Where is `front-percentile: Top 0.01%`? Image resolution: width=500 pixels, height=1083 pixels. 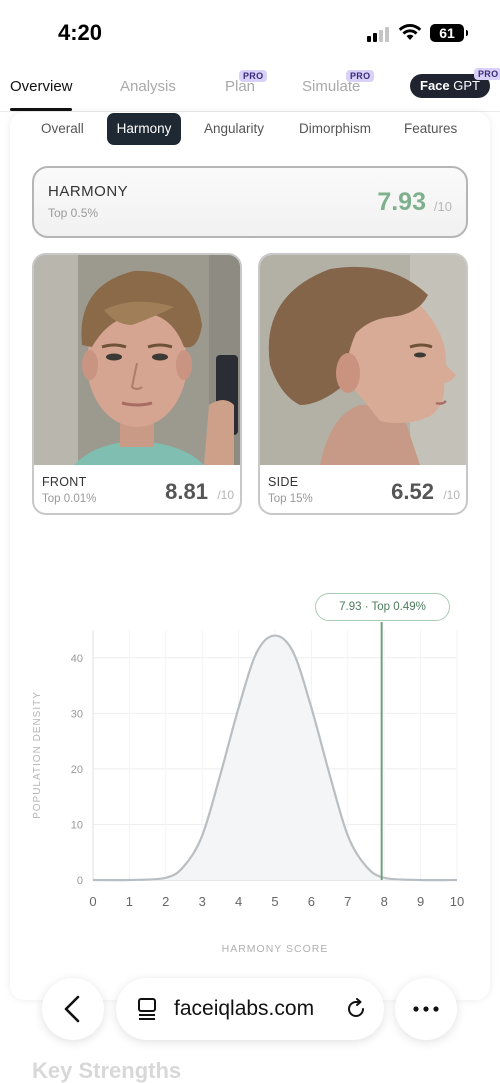
front-percentile: Top 0.01% is located at coordinates (69, 499).